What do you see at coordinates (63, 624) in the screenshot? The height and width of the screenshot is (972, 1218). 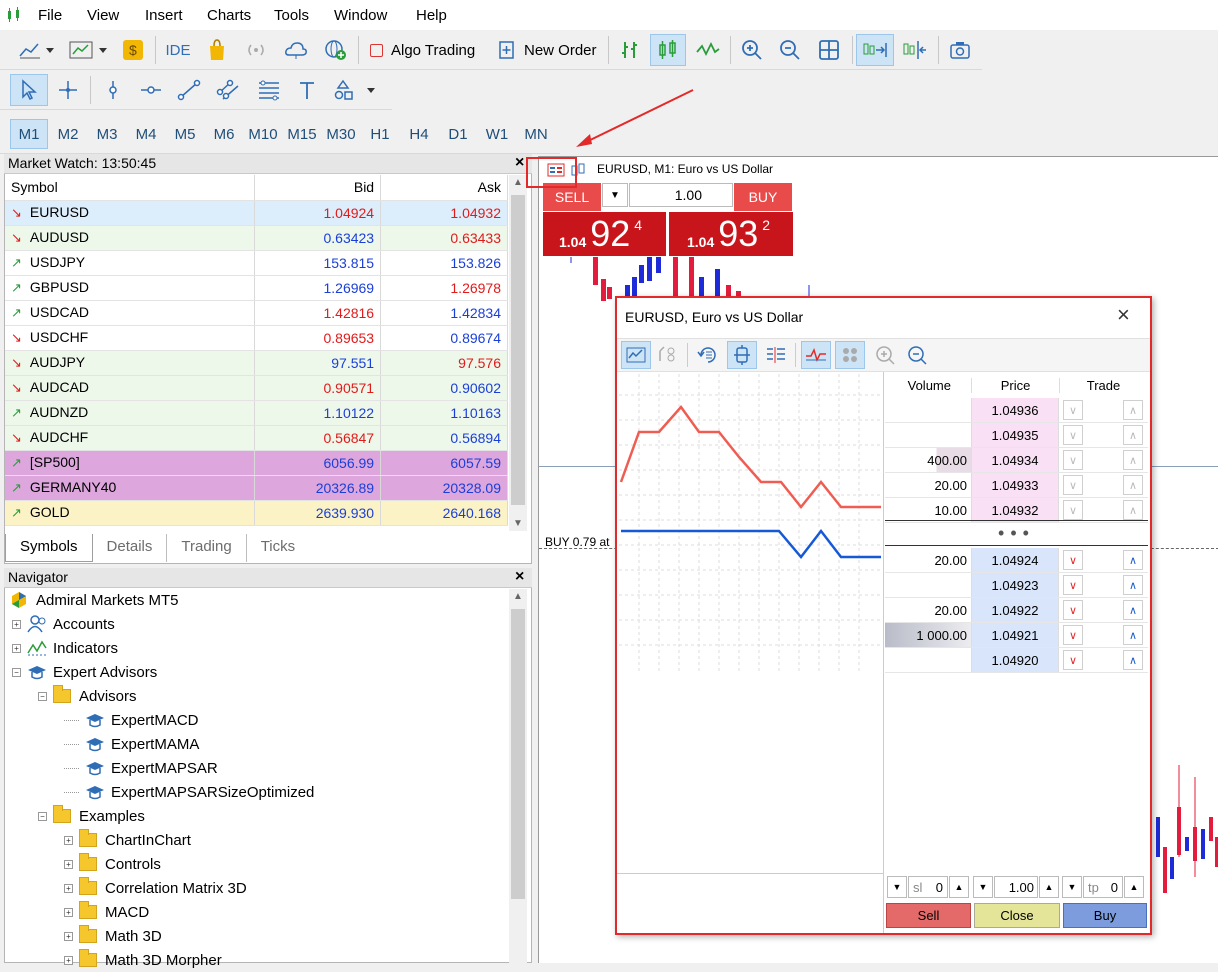 I see `navigator-item: + Accounts` at bounding box center [63, 624].